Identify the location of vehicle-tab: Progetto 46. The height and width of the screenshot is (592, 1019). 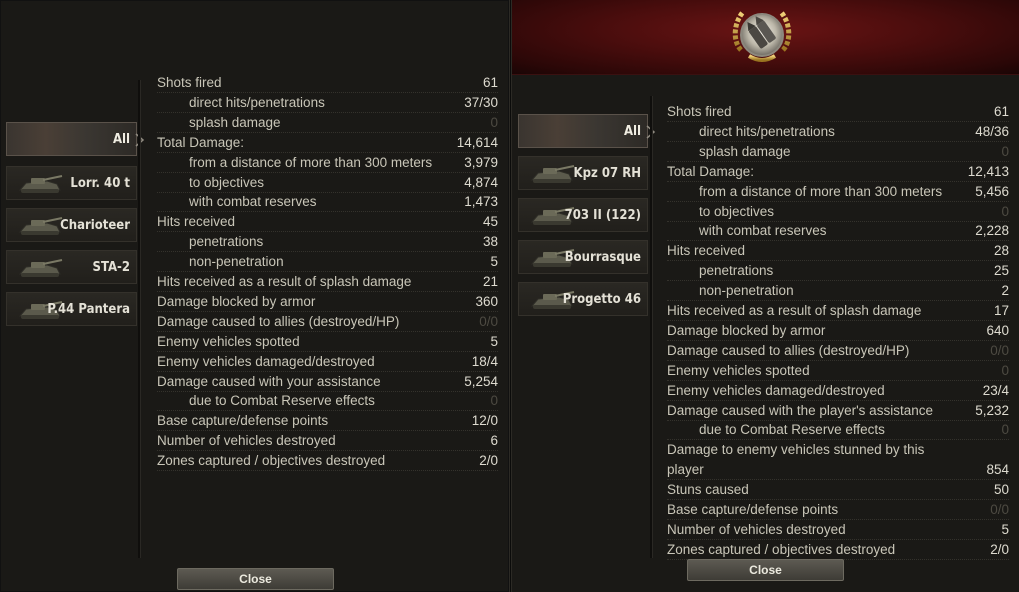
(583, 299).